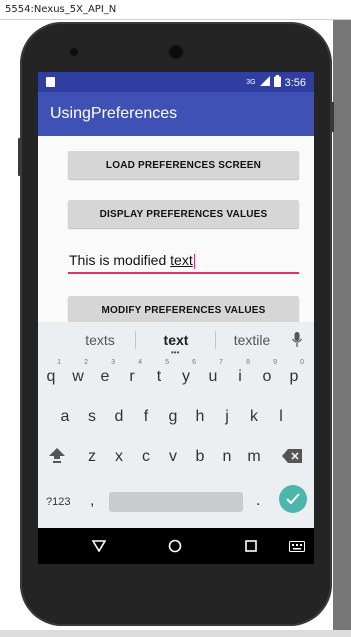 The image size is (351, 637). I want to click on app-bar: UsingPreferences, so click(176, 114).